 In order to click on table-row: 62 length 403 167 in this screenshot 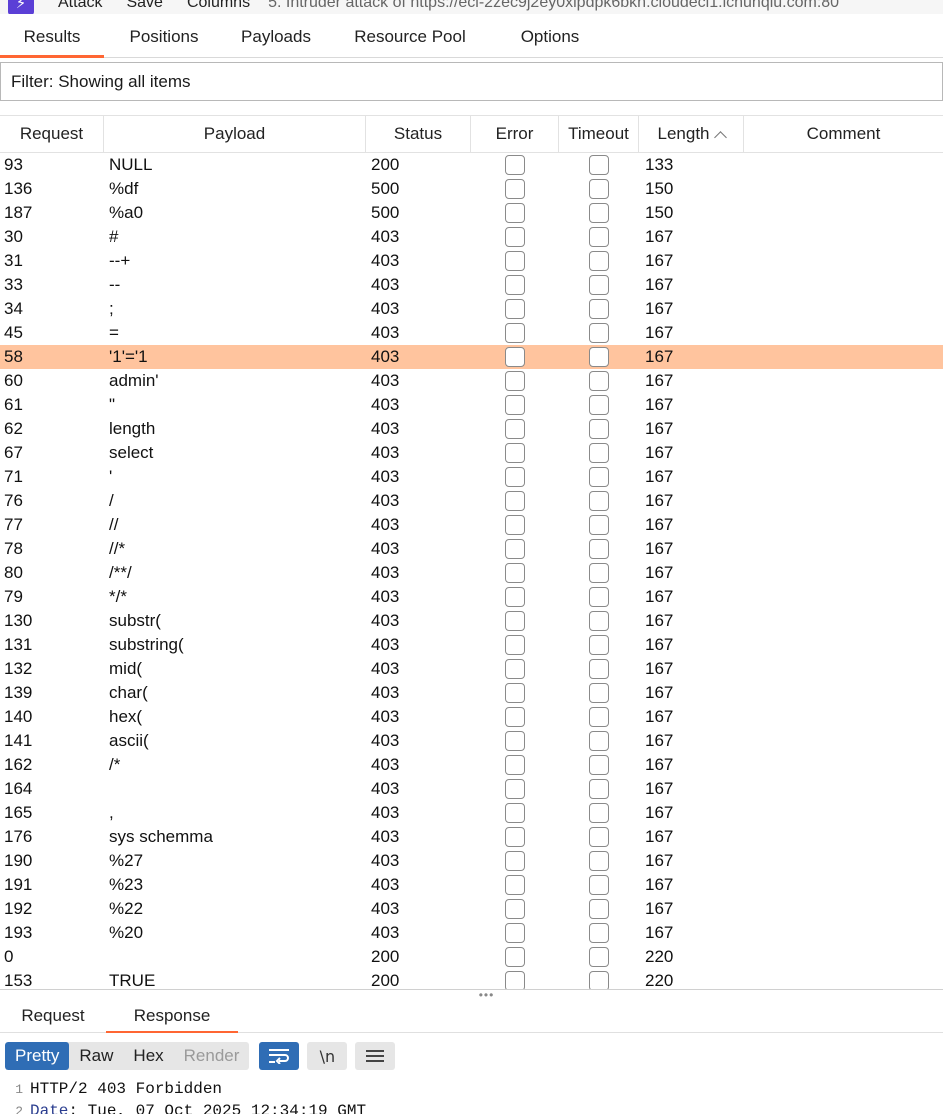, I will do `click(471, 429)`.